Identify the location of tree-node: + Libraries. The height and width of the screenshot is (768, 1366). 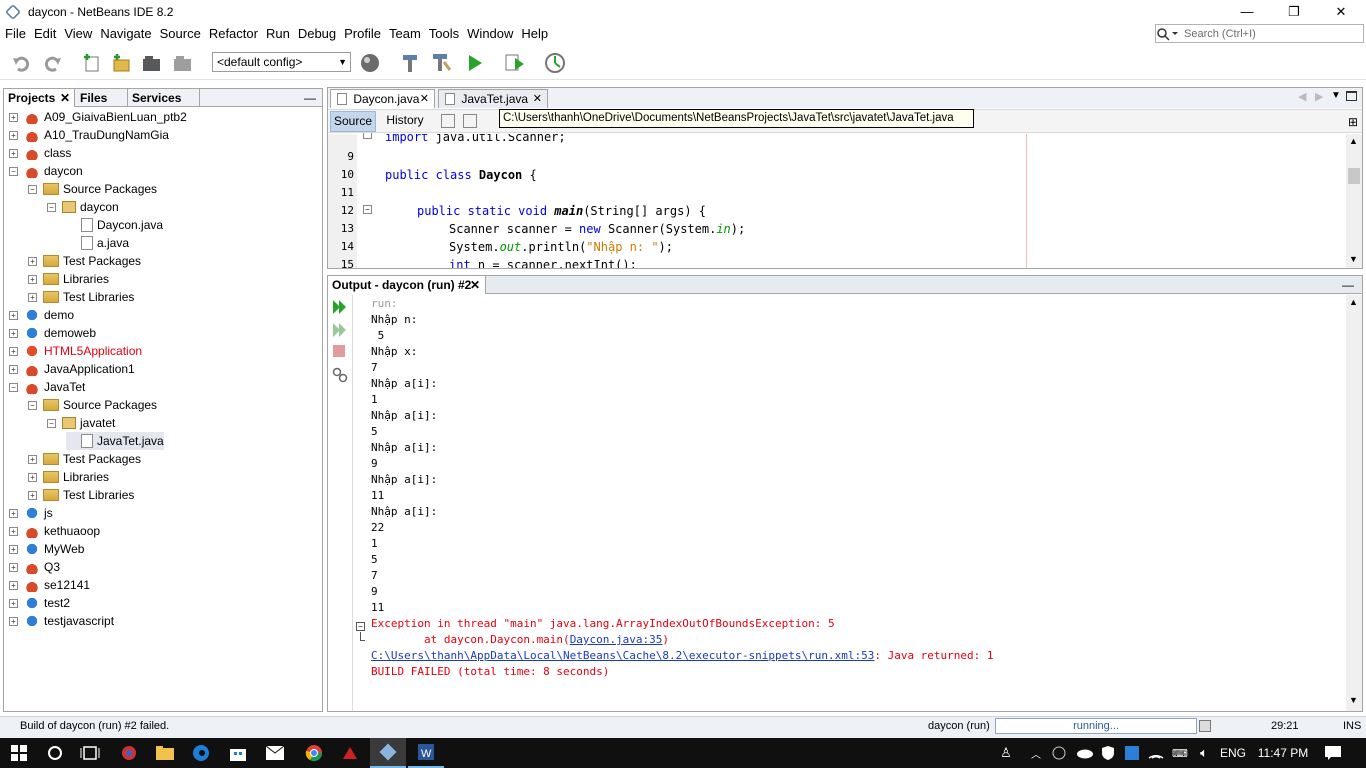
(68, 279).